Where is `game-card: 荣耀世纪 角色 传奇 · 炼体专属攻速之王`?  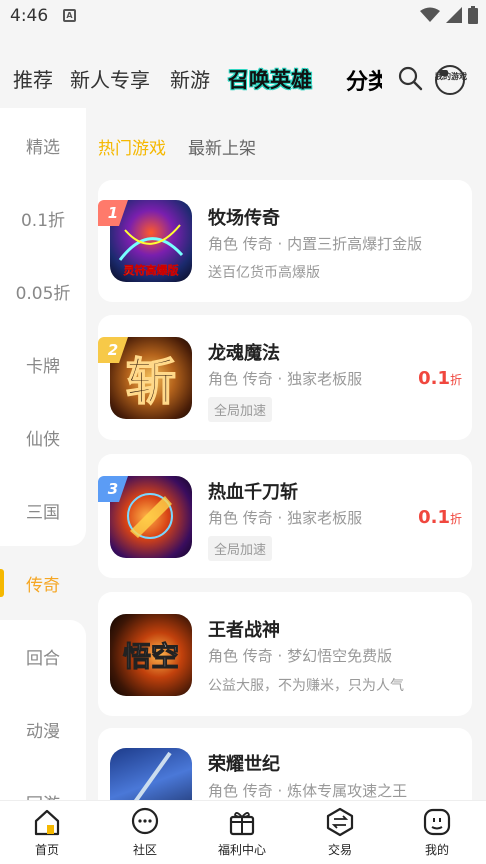 game-card: 荣耀世纪 角色 传奇 · 炼体专属攻速之王 is located at coordinates (285, 764).